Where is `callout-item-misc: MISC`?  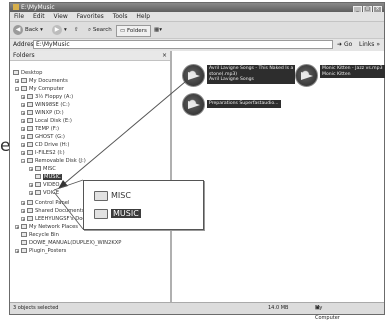 callout-item-misc: MISC is located at coordinates (112, 195).